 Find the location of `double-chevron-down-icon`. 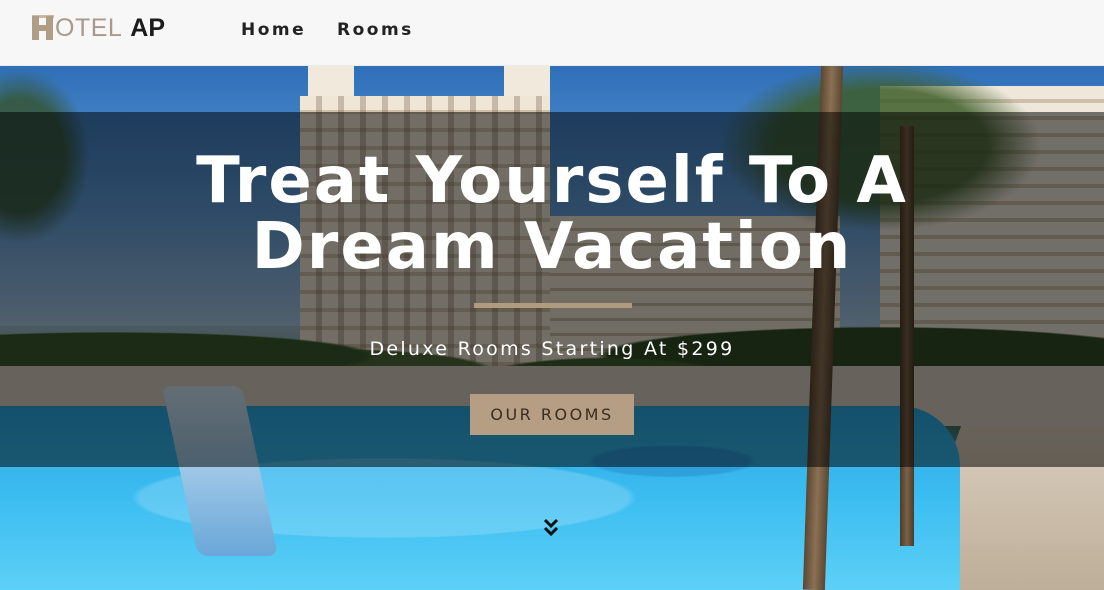

double-chevron-down-icon is located at coordinates (551, 528).